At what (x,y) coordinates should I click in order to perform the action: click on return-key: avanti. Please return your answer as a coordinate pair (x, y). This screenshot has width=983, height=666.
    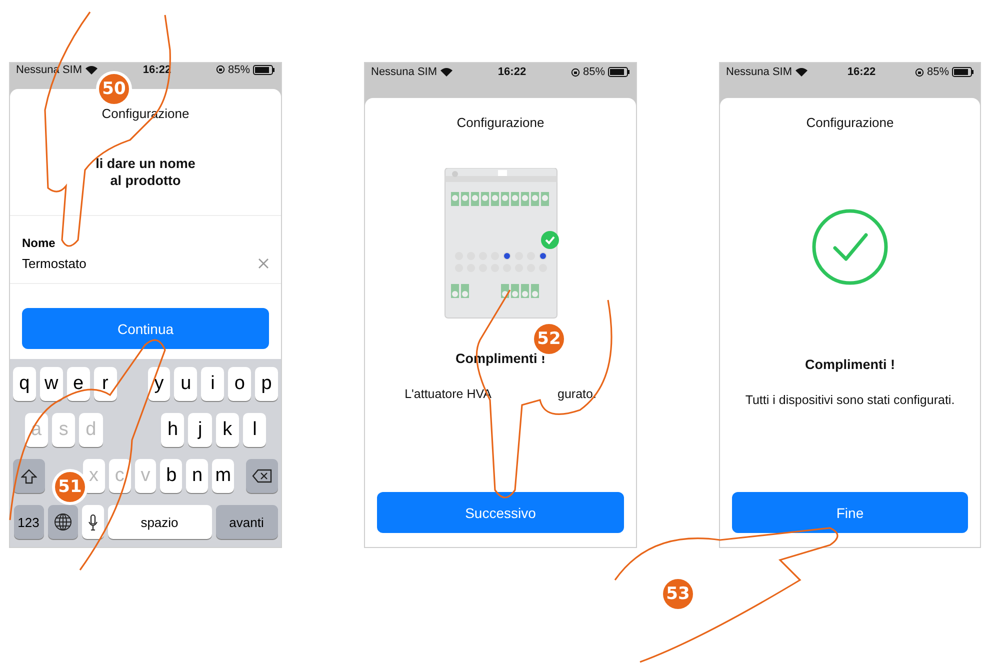
    Looking at the image, I should click on (247, 522).